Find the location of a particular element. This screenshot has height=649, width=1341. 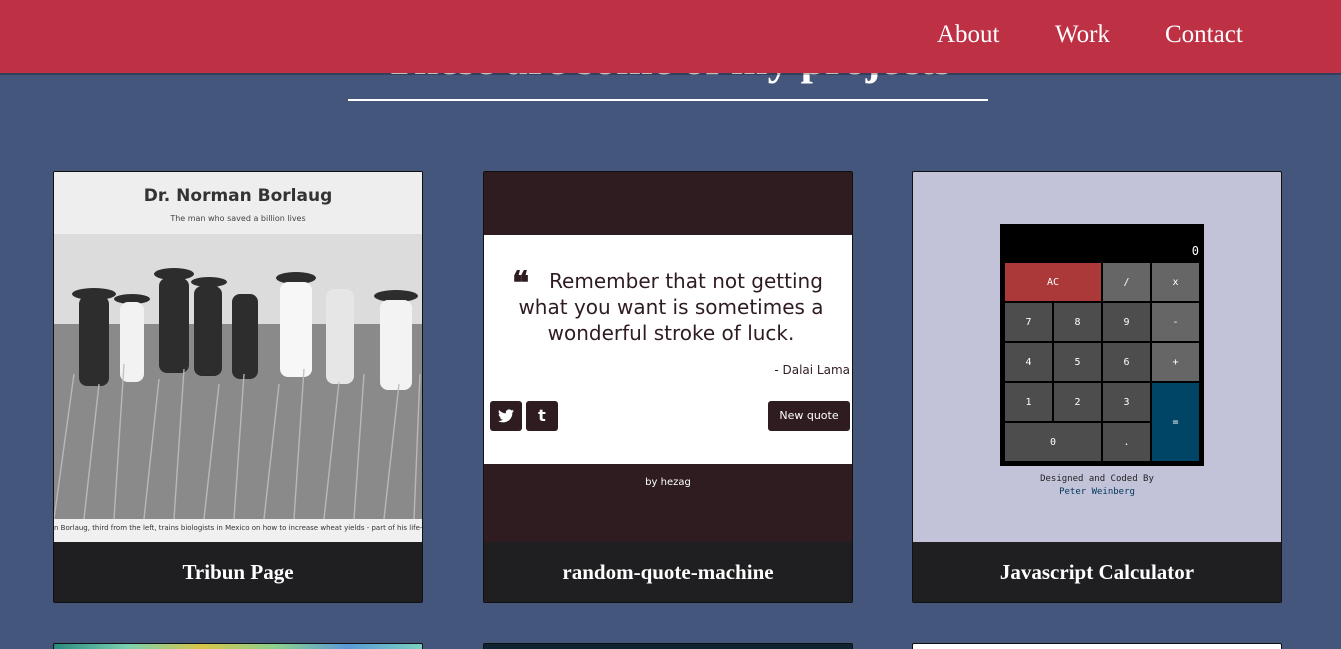

calc-key-add: + is located at coordinates (1175, 362).